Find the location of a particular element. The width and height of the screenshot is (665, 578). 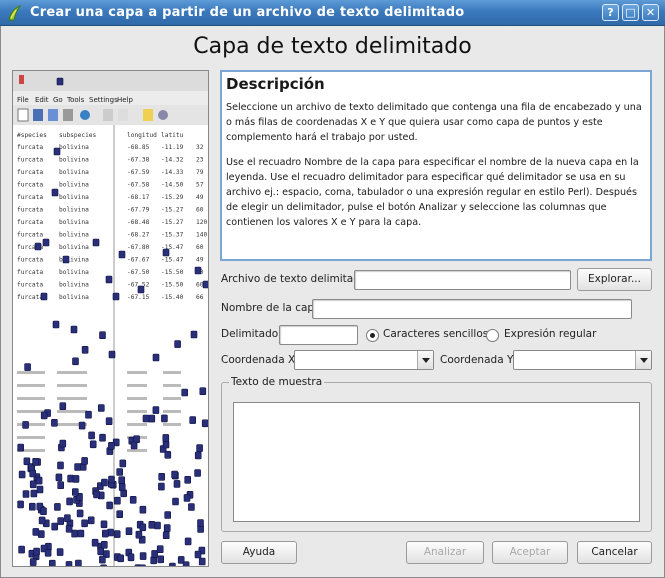

preview-cell: 66 is located at coordinates (200, 297).